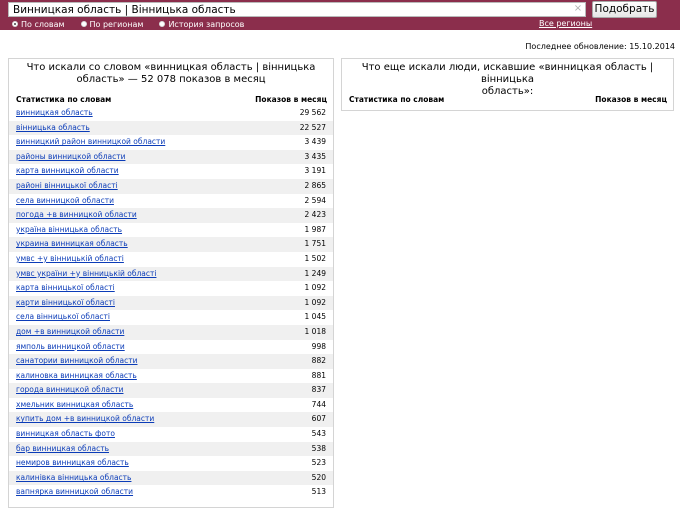  I want to click on keyword-link: районы винницкой области, so click(70, 157).